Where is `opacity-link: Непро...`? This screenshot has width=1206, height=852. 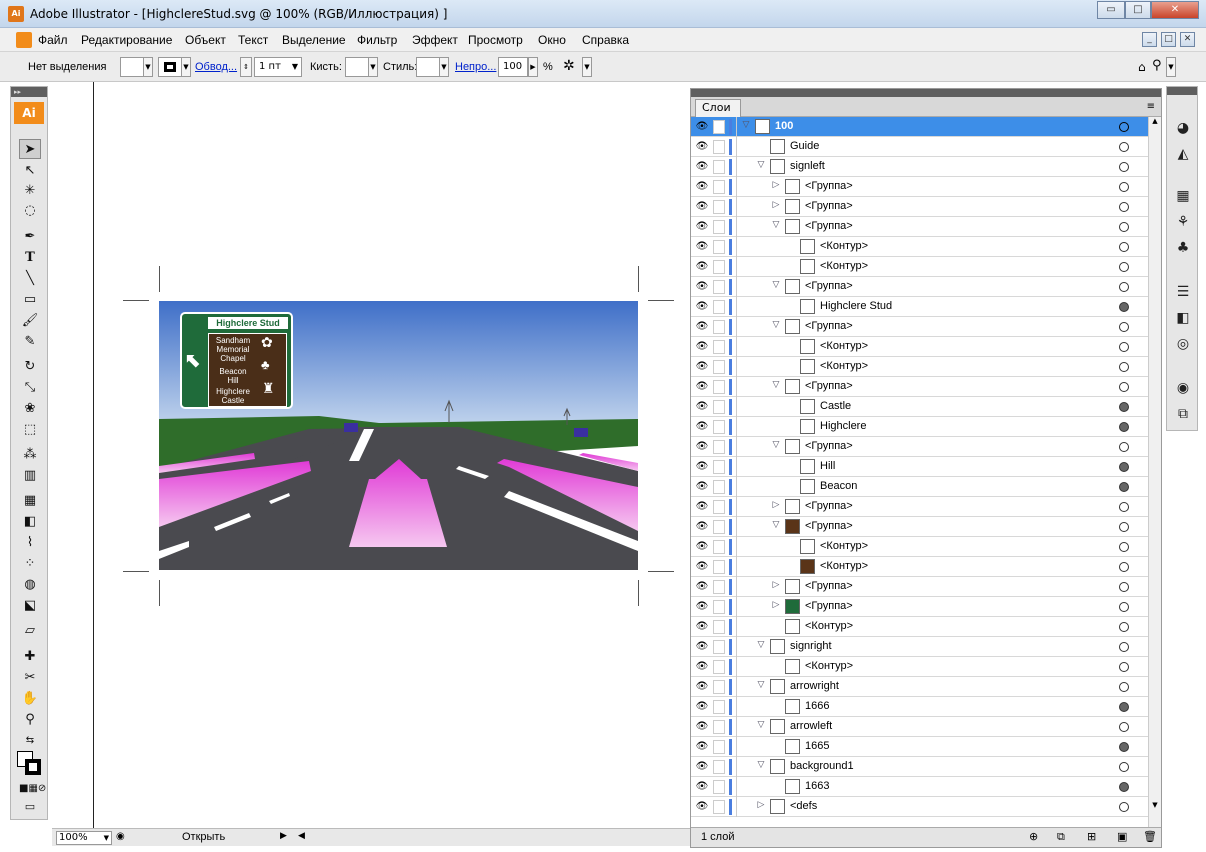
opacity-link: Непро... is located at coordinates (475, 67).